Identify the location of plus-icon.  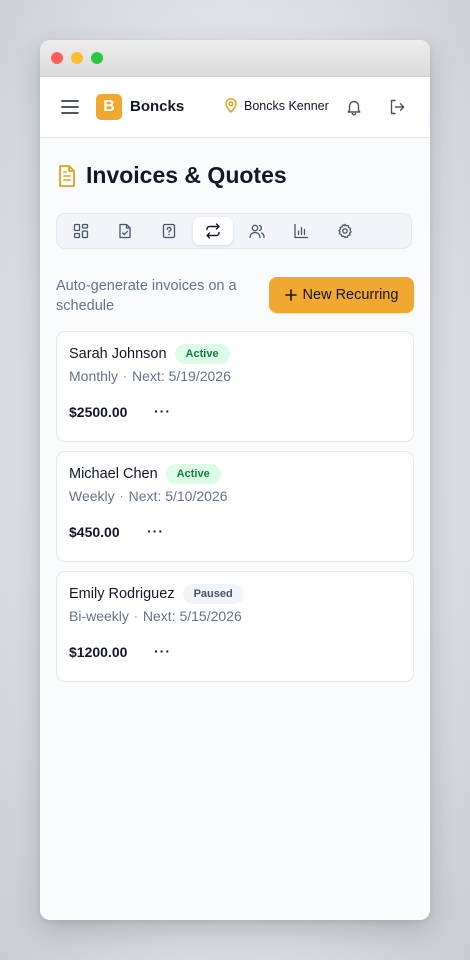
(290, 295).